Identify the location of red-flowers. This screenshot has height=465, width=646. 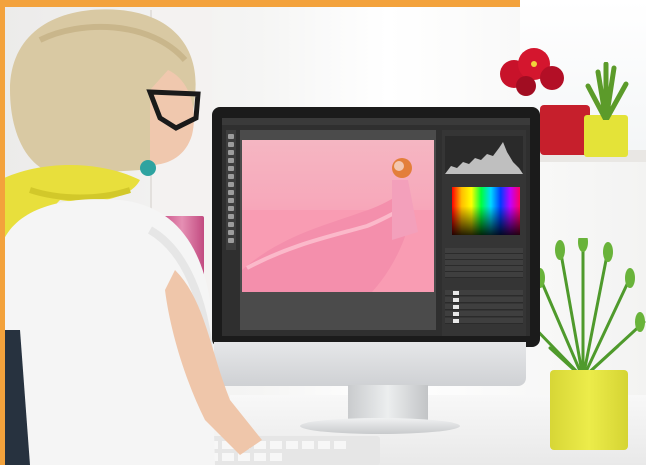
(532, 72).